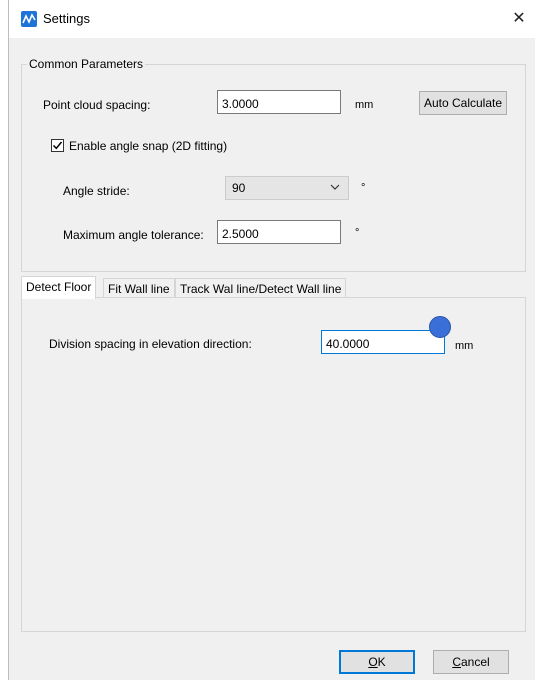 The height and width of the screenshot is (680, 535). I want to click on auto-calculate-button: Auto Calculate, so click(463, 103).